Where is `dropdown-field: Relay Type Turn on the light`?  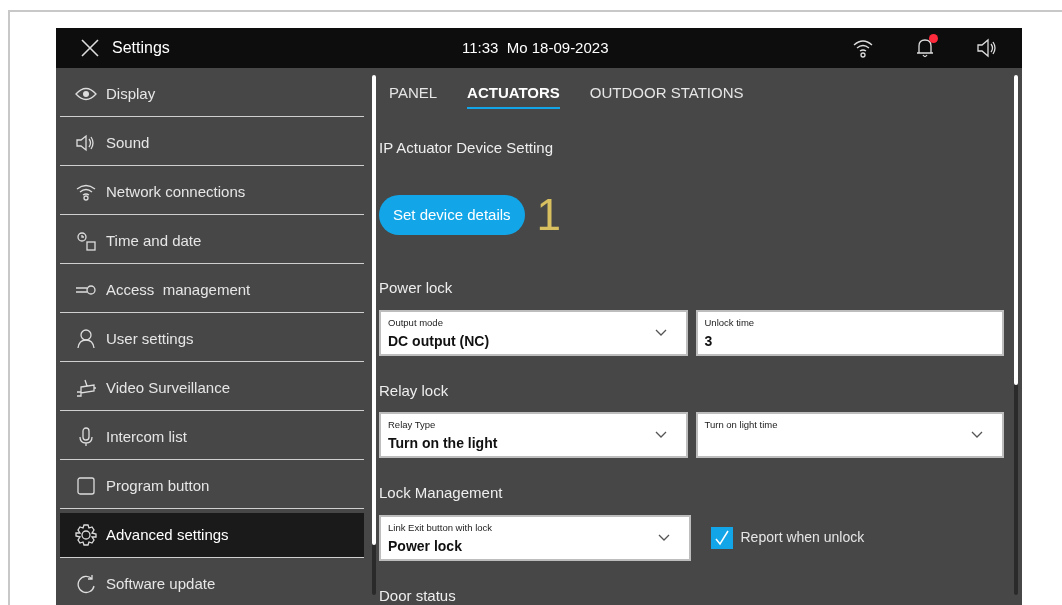
dropdown-field: Relay Type Turn on the light is located at coordinates (533, 435).